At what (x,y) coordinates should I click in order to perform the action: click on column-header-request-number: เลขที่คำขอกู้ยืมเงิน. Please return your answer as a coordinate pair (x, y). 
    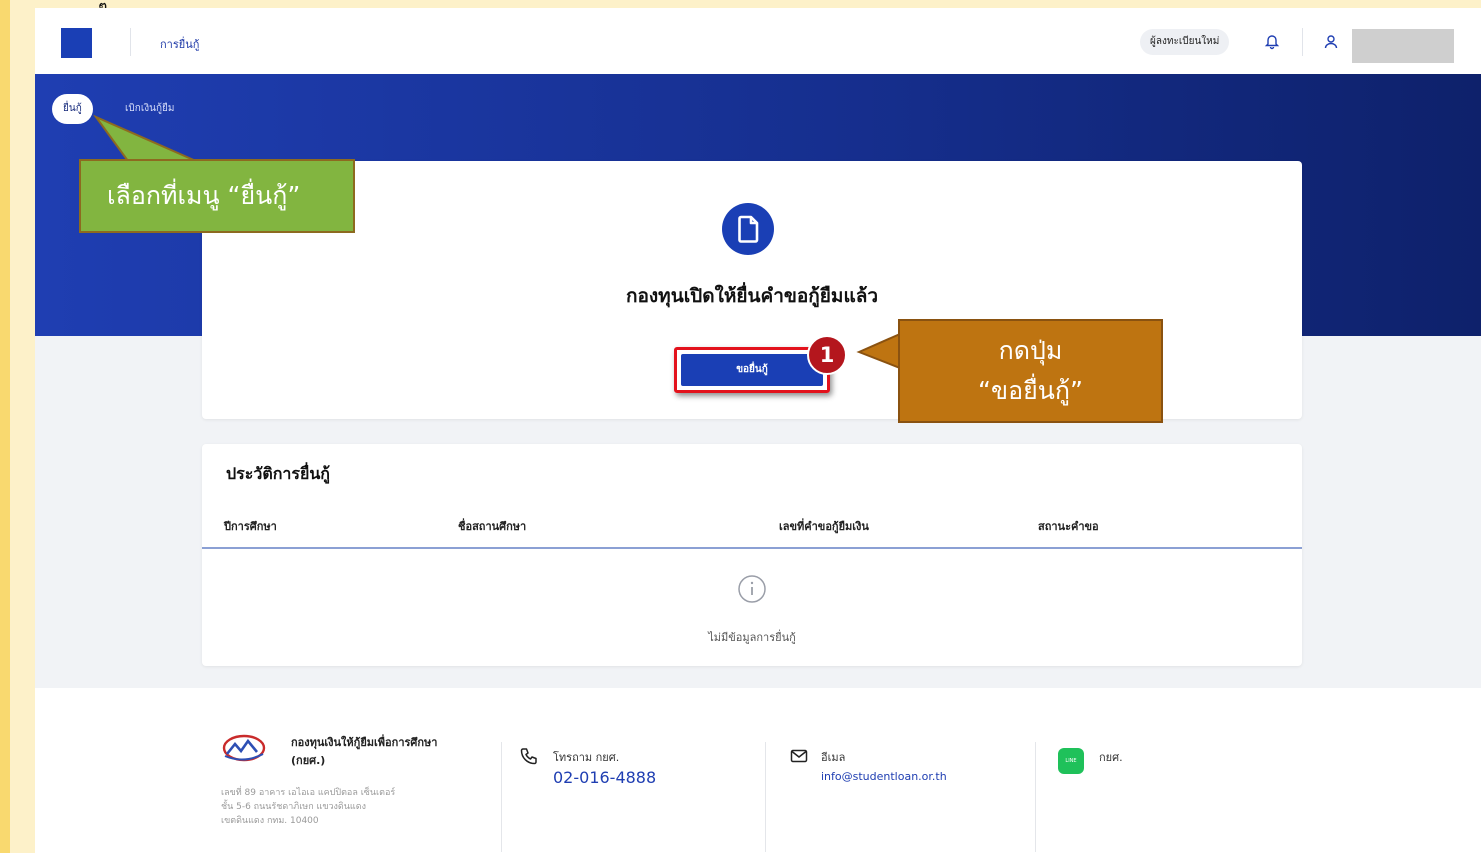
    Looking at the image, I should click on (824, 526).